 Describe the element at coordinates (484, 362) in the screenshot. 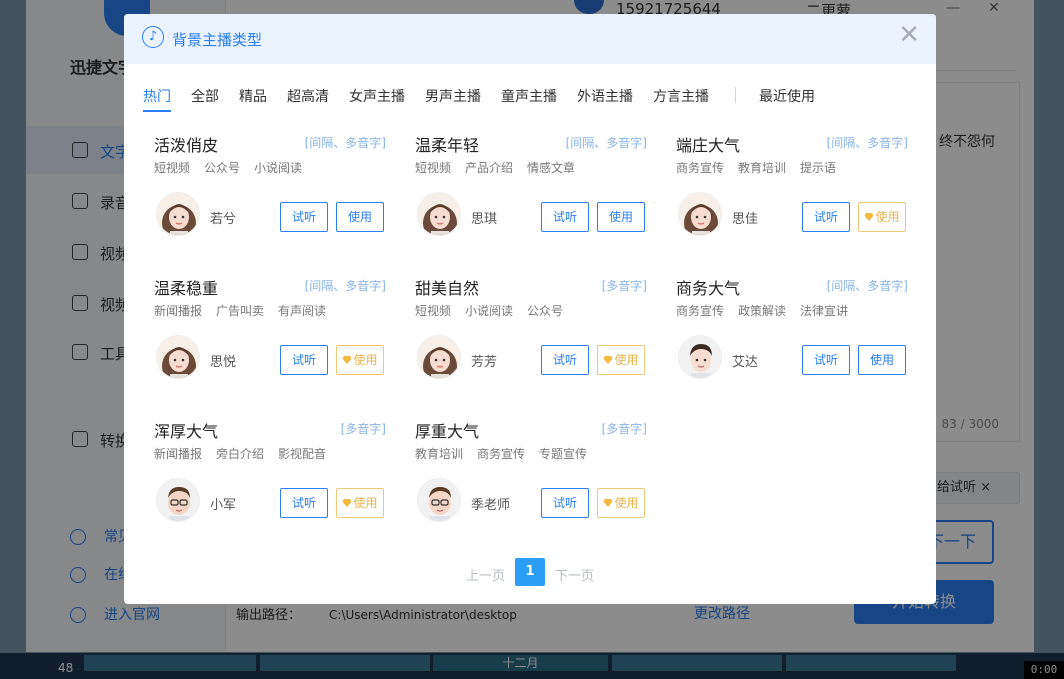

I see `anchor-name: 芳芳` at that location.